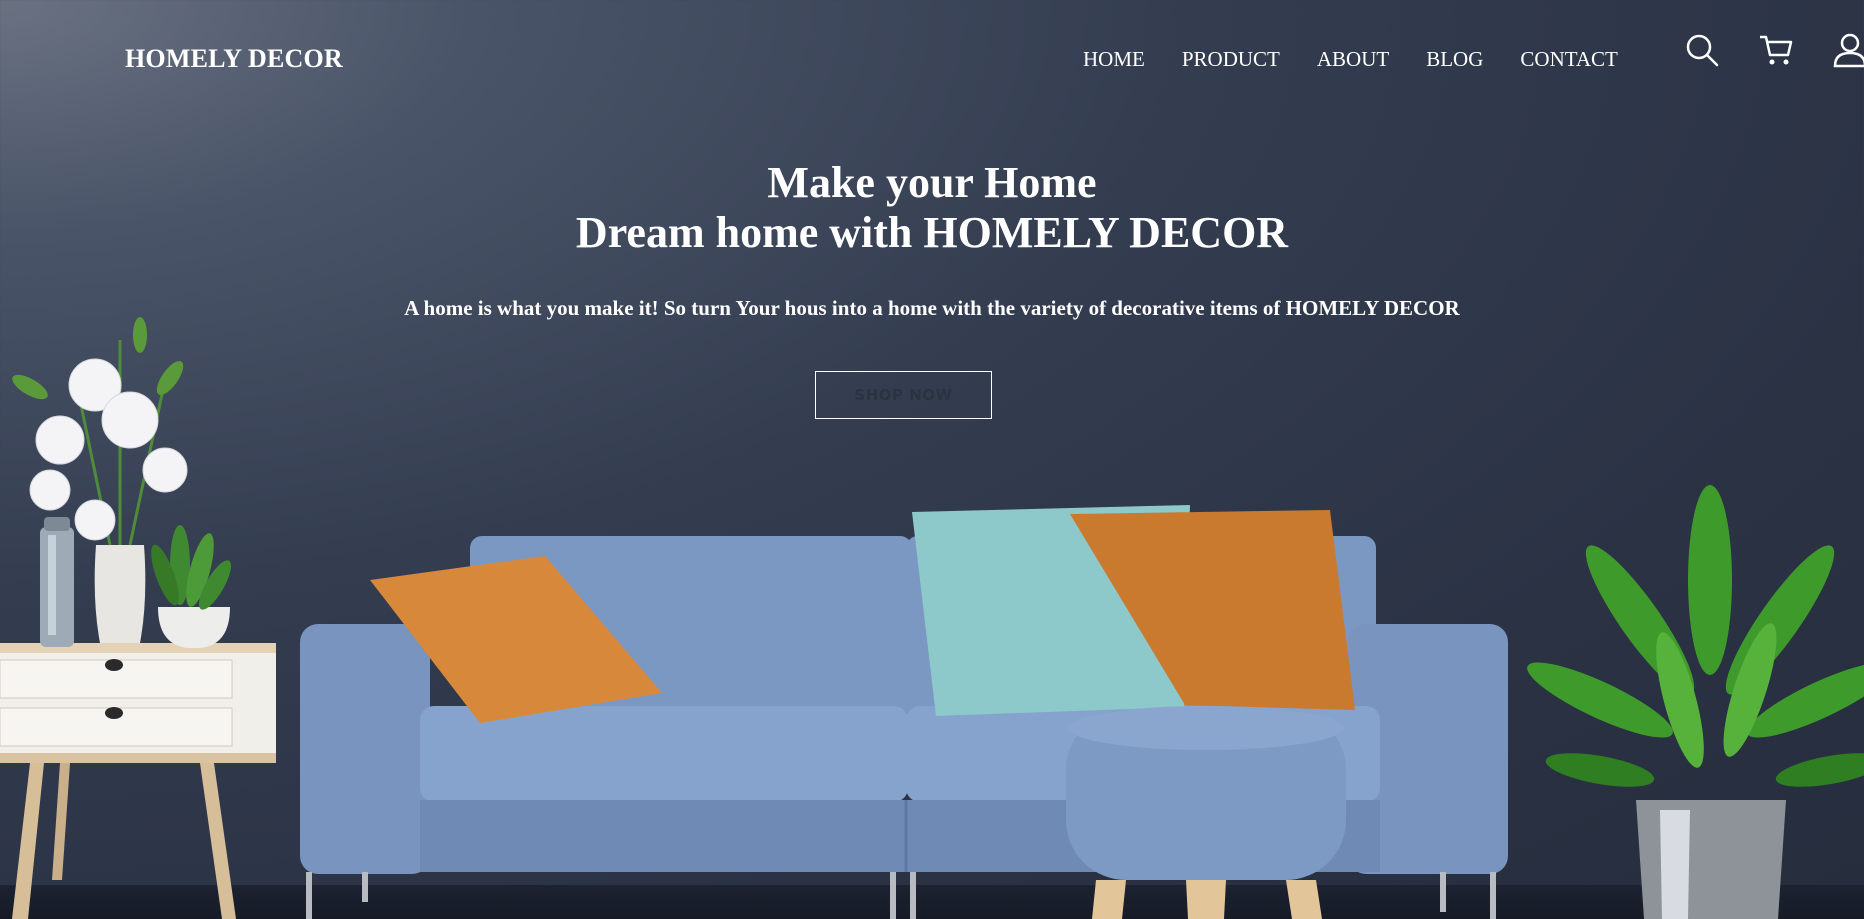 This screenshot has height=919, width=1864. I want to click on flower-vase, so click(100, 480).